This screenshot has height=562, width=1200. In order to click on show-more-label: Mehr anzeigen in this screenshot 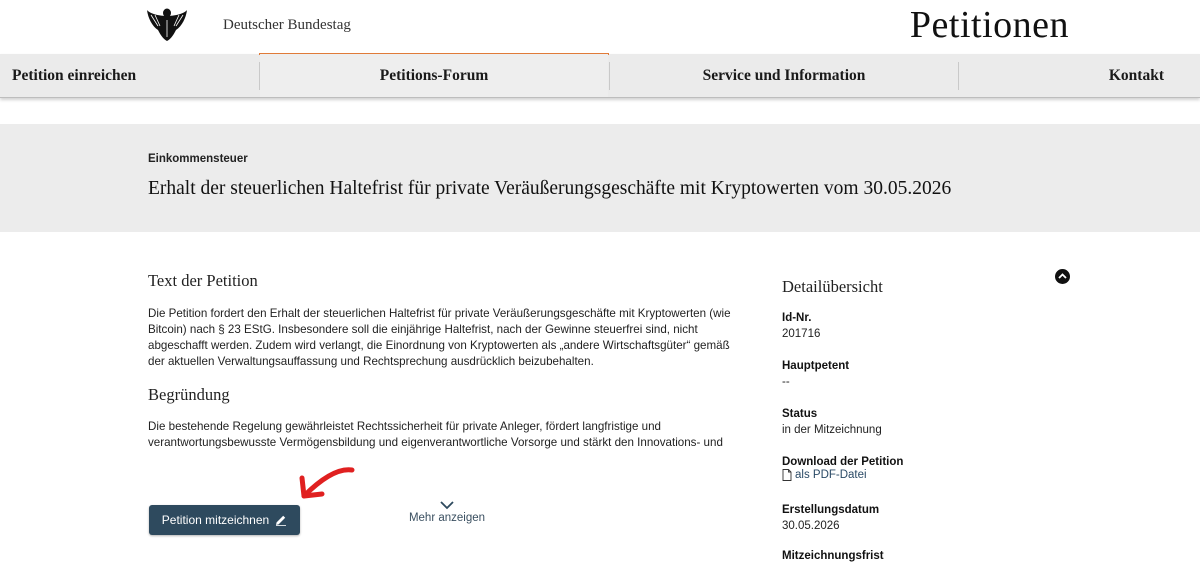, I will do `click(447, 518)`.